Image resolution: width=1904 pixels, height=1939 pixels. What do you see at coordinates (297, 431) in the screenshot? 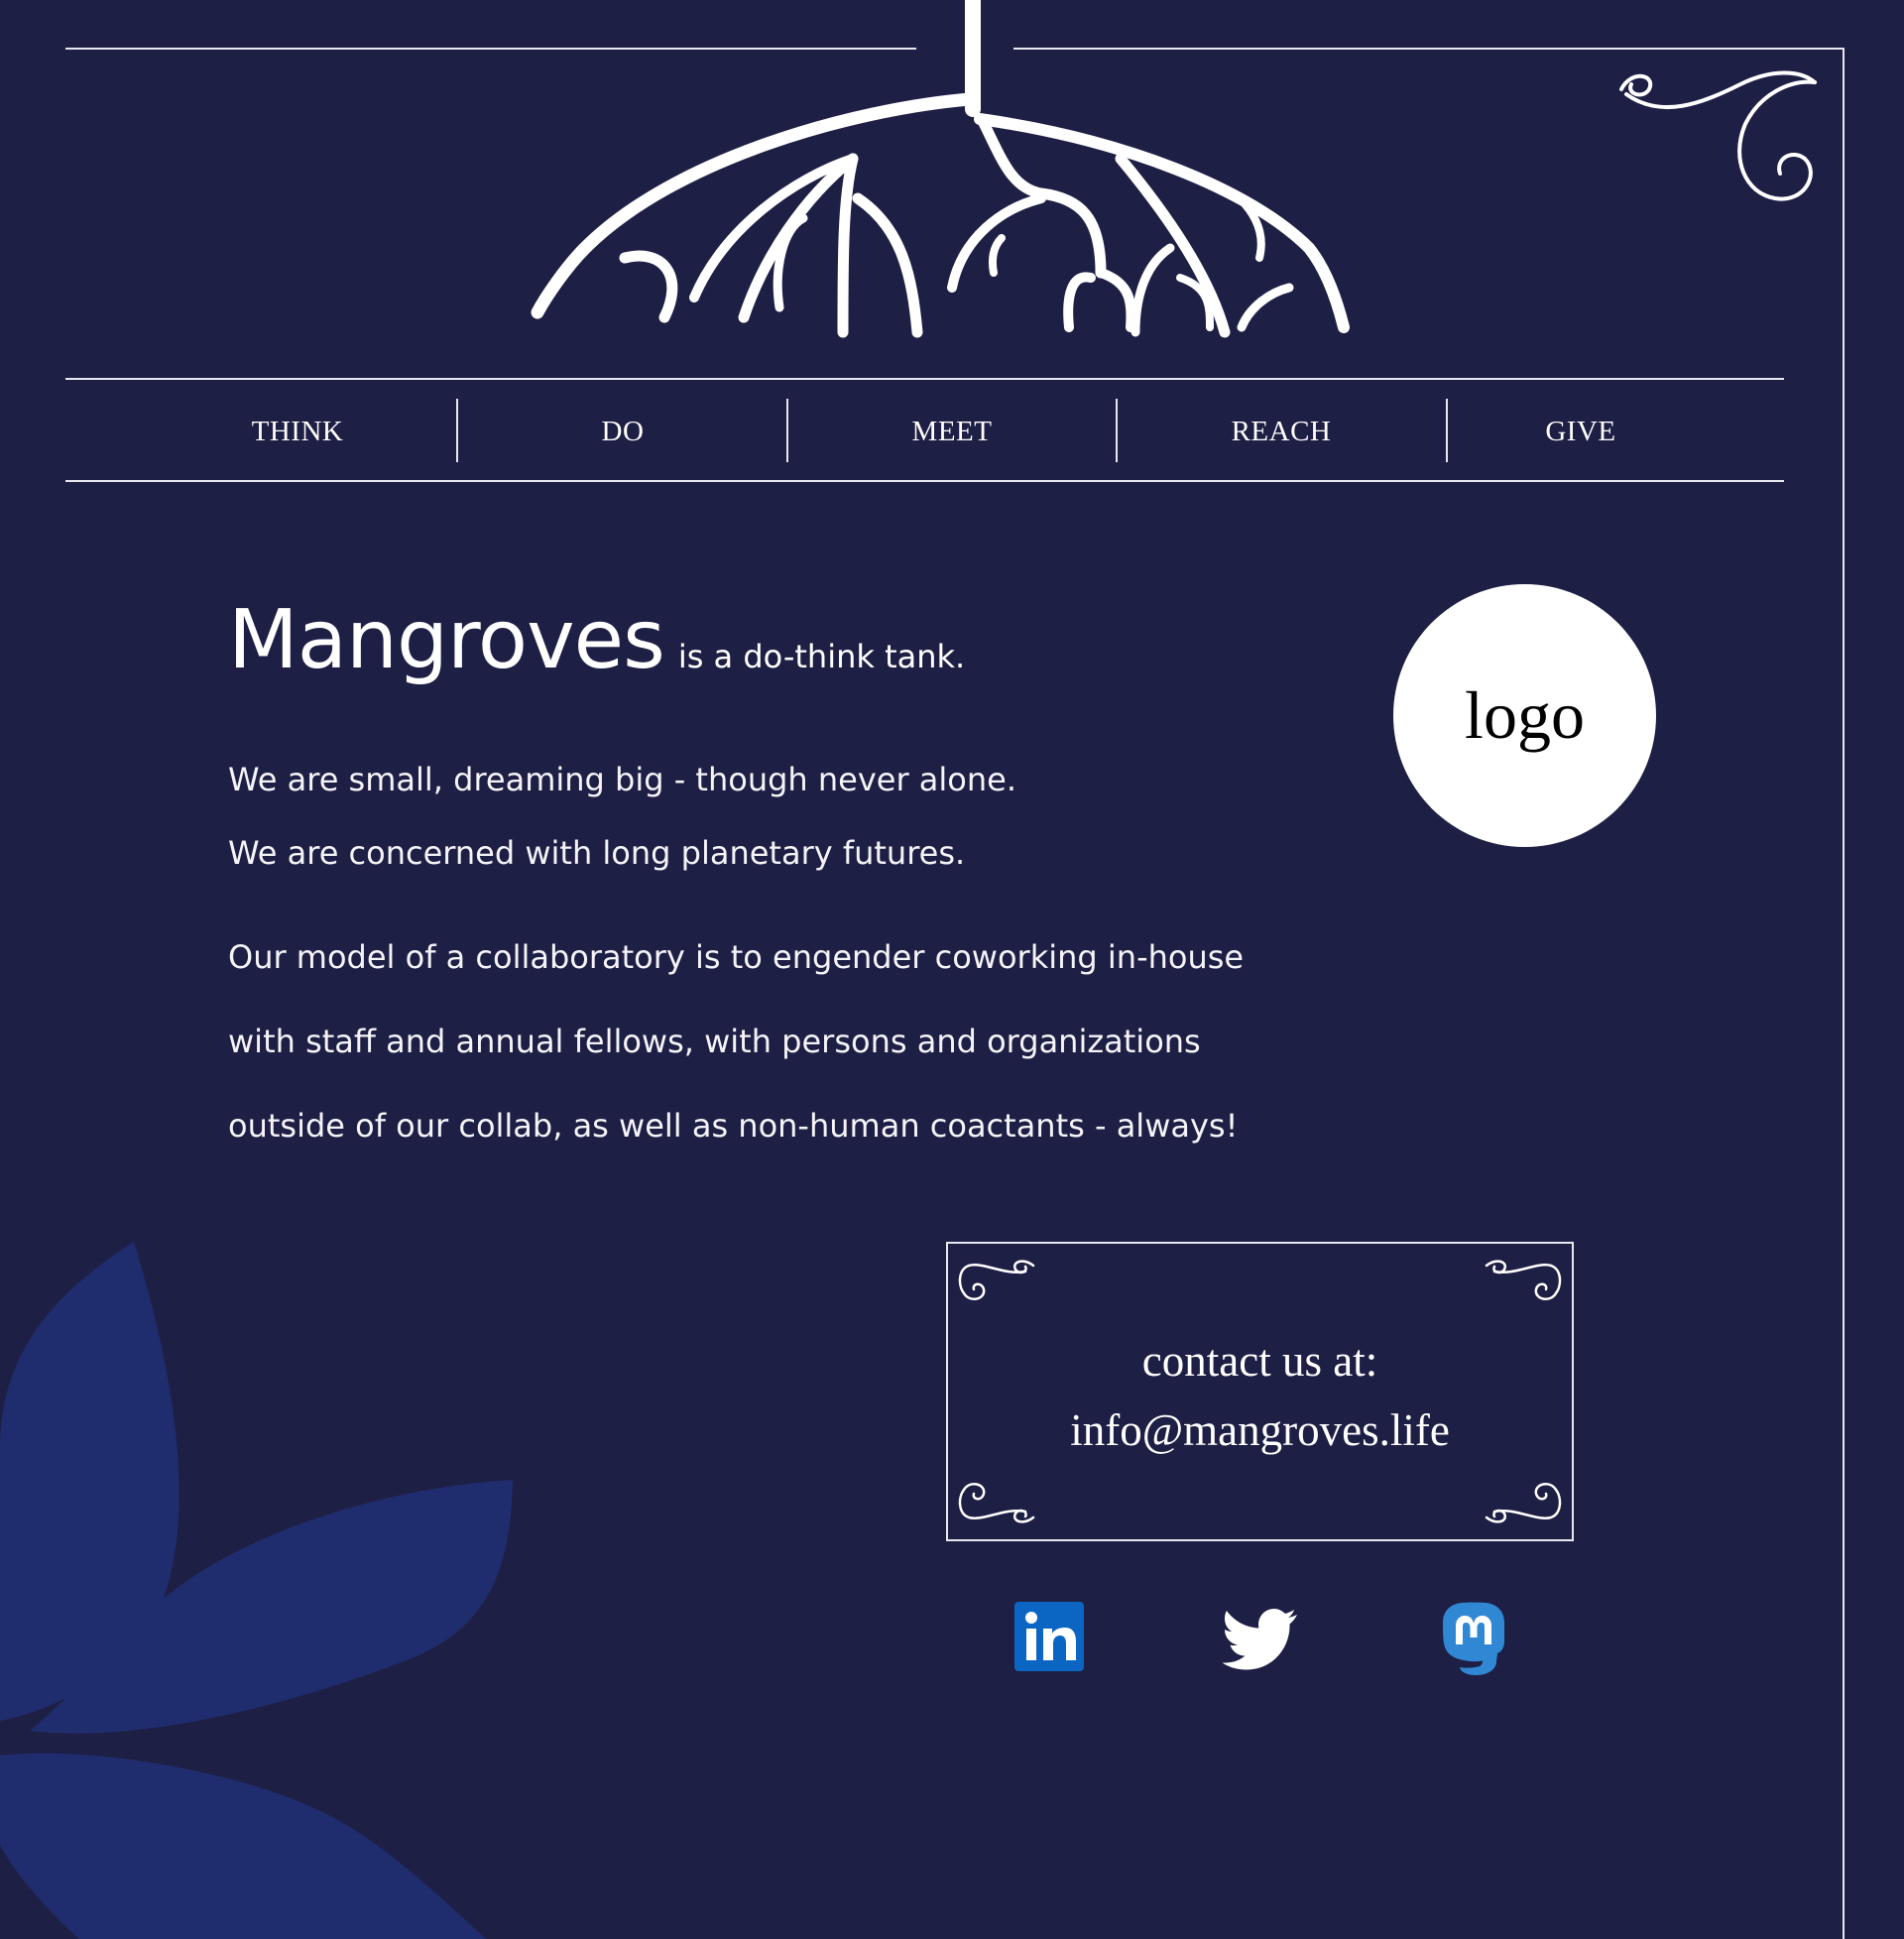
I see `nav-think: THINK` at bounding box center [297, 431].